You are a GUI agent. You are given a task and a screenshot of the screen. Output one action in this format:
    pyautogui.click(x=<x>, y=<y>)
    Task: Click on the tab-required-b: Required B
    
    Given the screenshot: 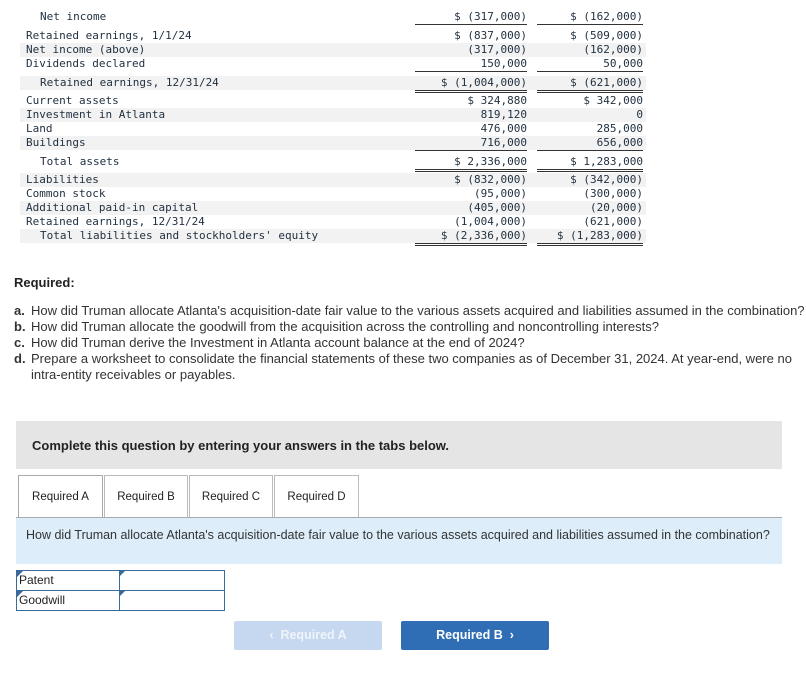 What is the action you would take?
    pyautogui.click(x=146, y=496)
    